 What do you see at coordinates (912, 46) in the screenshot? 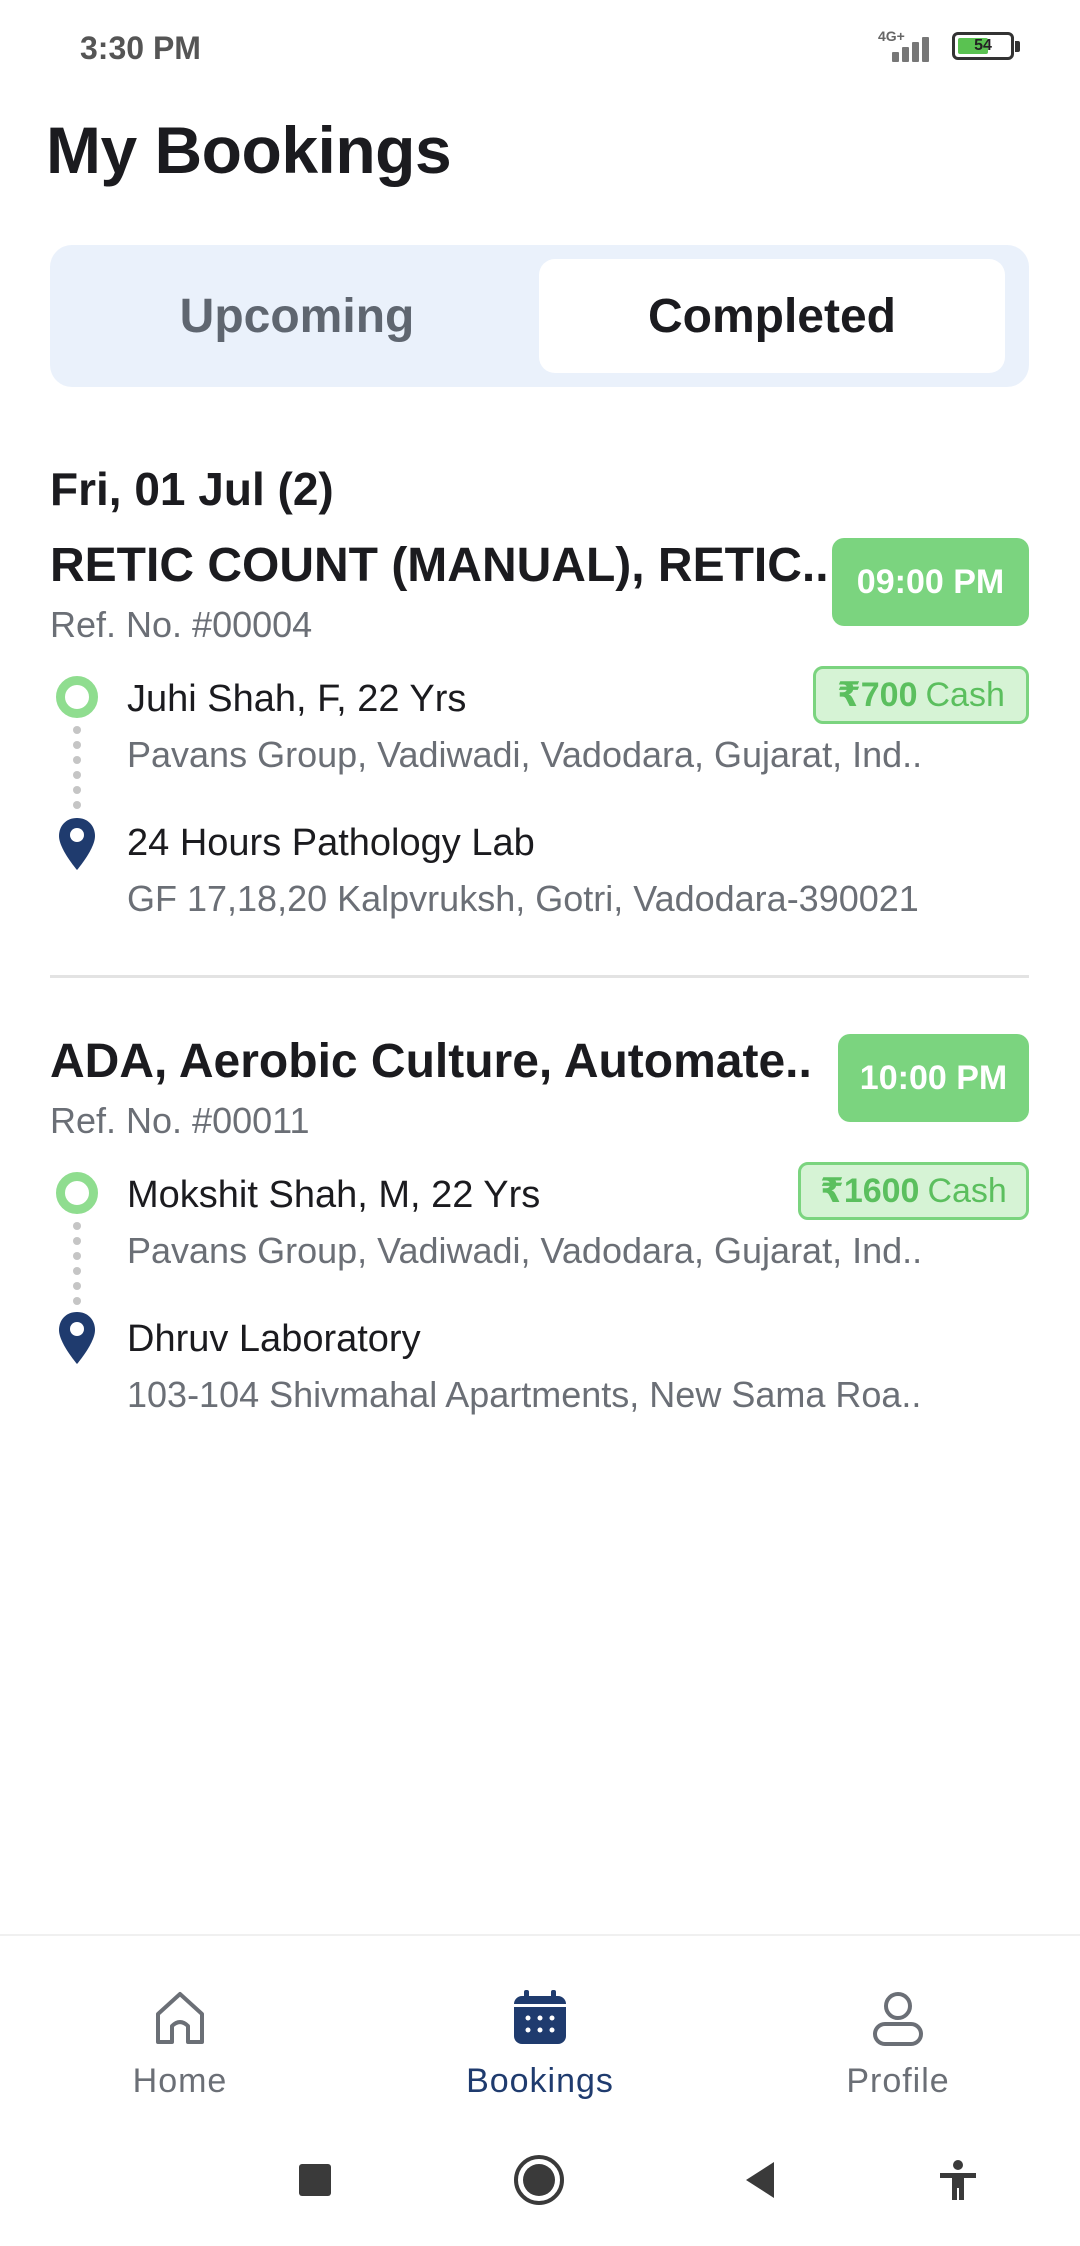
I see `signal-icon` at bounding box center [912, 46].